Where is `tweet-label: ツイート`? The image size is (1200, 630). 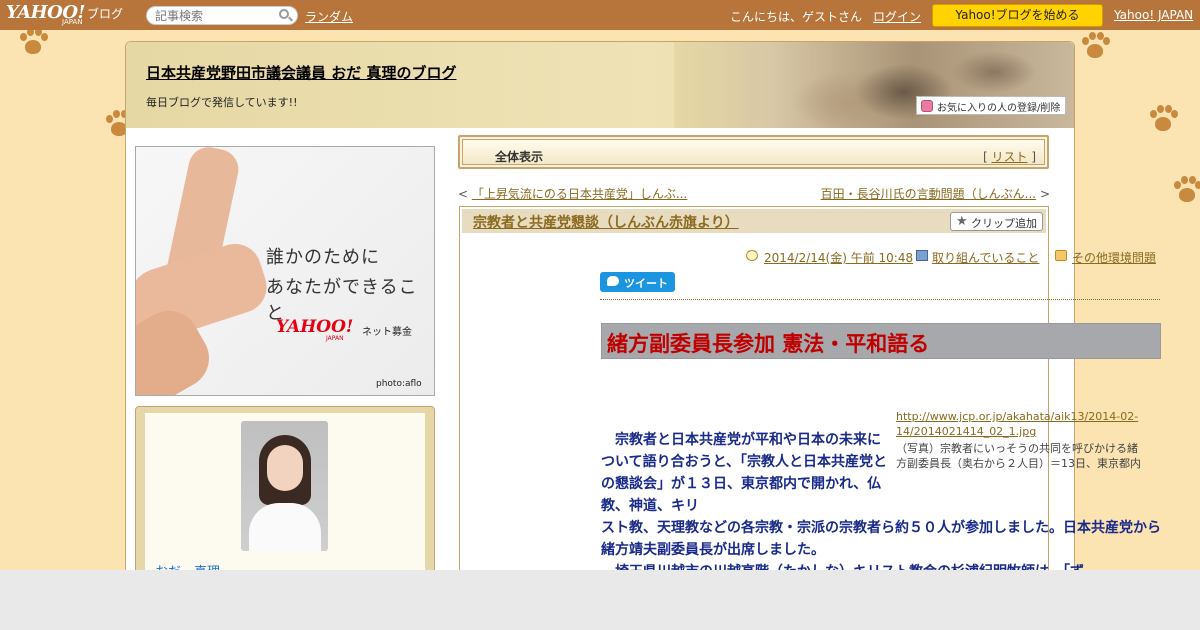 tweet-label: ツイート is located at coordinates (646, 283).